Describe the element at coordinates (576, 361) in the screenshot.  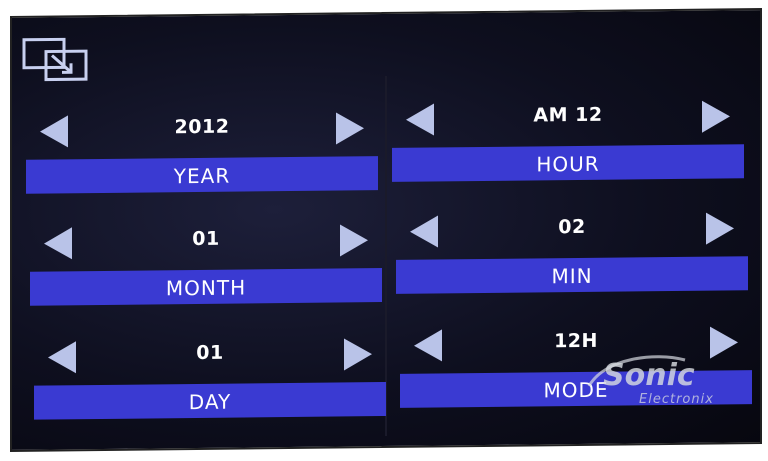
I see `mode-setting: 12H MODE` at that location.